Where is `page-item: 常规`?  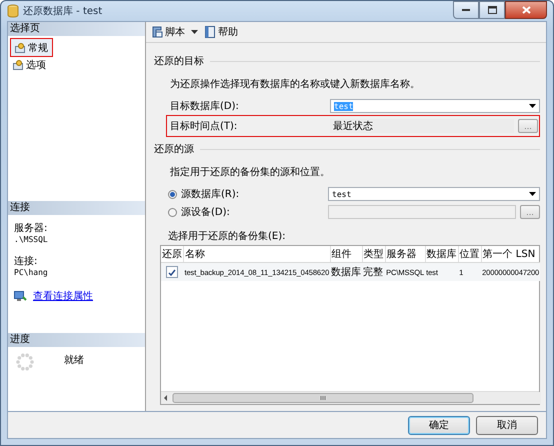 page-item: 常规 is located at coordinates (31, 47).